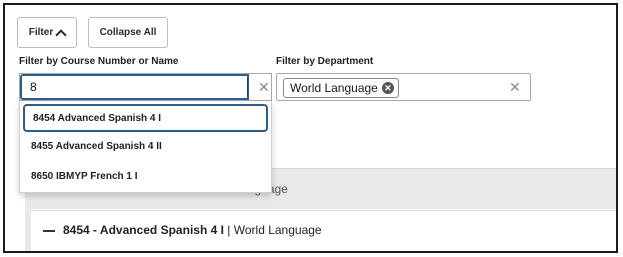 Image resolution: width=623 pixels, height=257 pixels. I want to click on course-row-department: | World Language, so click(274, 230).